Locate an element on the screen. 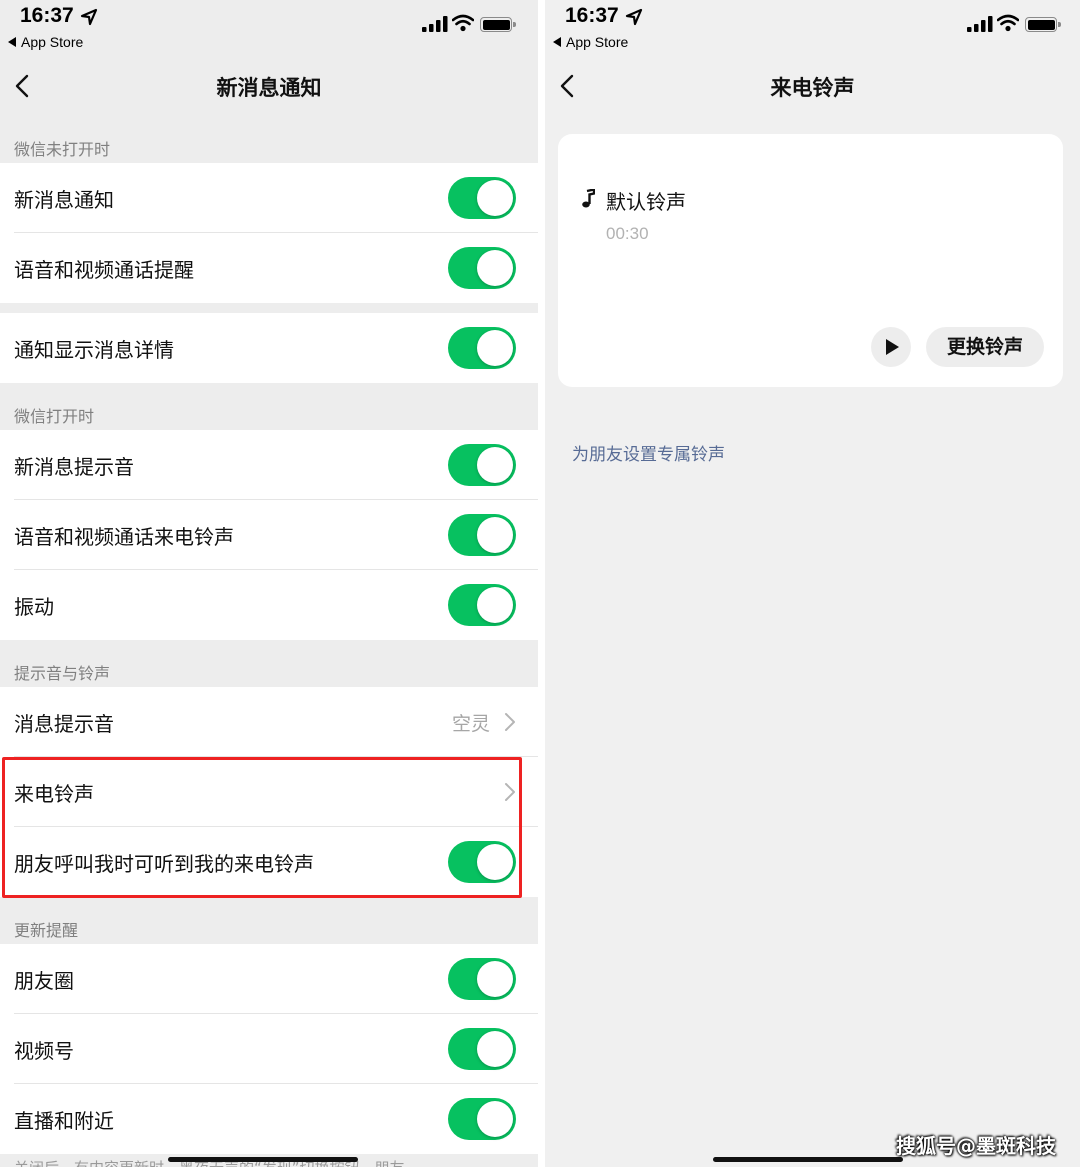 Image resolution: width=1080 pixels, height=1167 pixels. setting-row-call-ringtone: 语音和视频通话来电铃声 is located at coordinates (269, 535).